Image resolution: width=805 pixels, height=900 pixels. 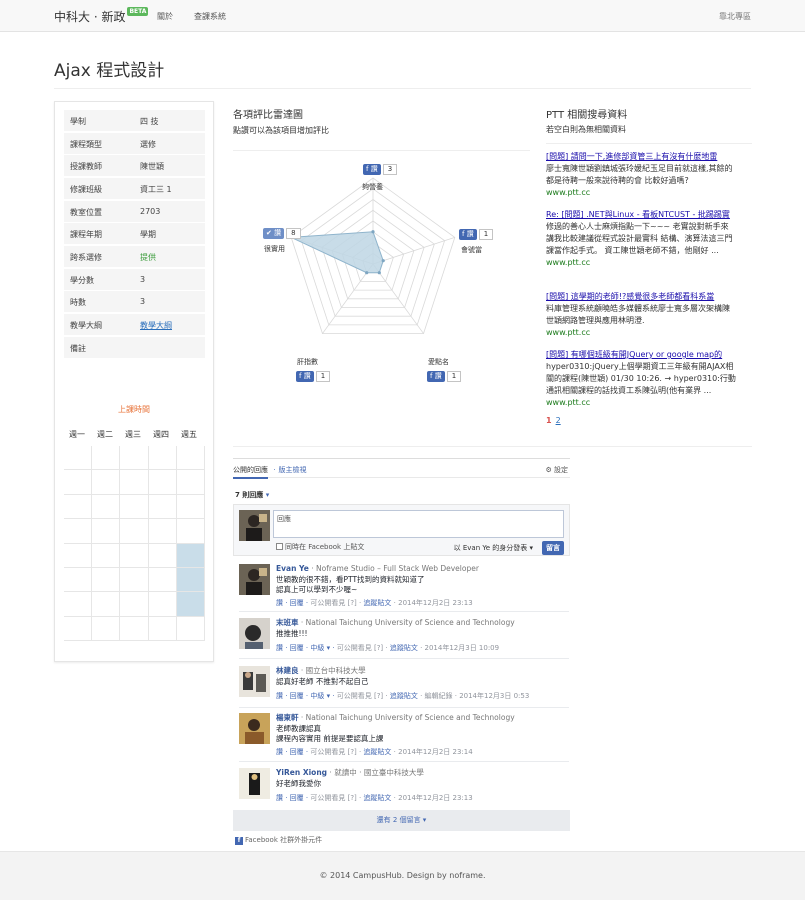 What do you see at coordinates (134, 347) in the screenshot?
I see `info-row-notes: 備註` at bounding box center [134, 347].